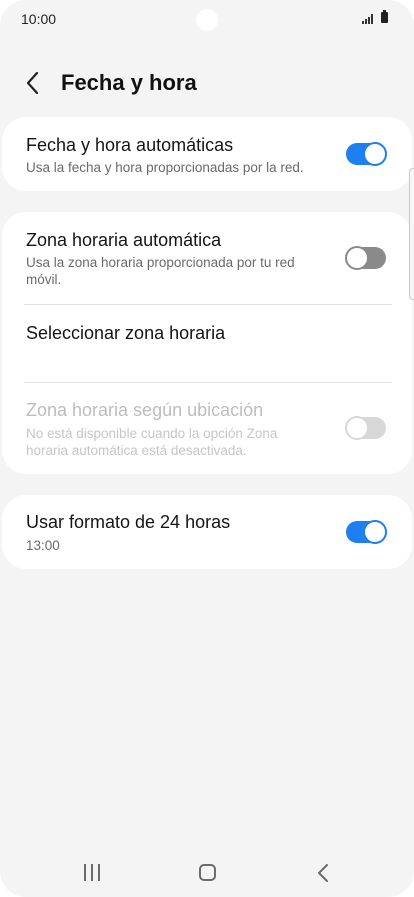  What do you see at coordinates (43, 545) in the screenshot?
I see `format-24h-subtitle: 13:00` at bounding box center [43, 545].